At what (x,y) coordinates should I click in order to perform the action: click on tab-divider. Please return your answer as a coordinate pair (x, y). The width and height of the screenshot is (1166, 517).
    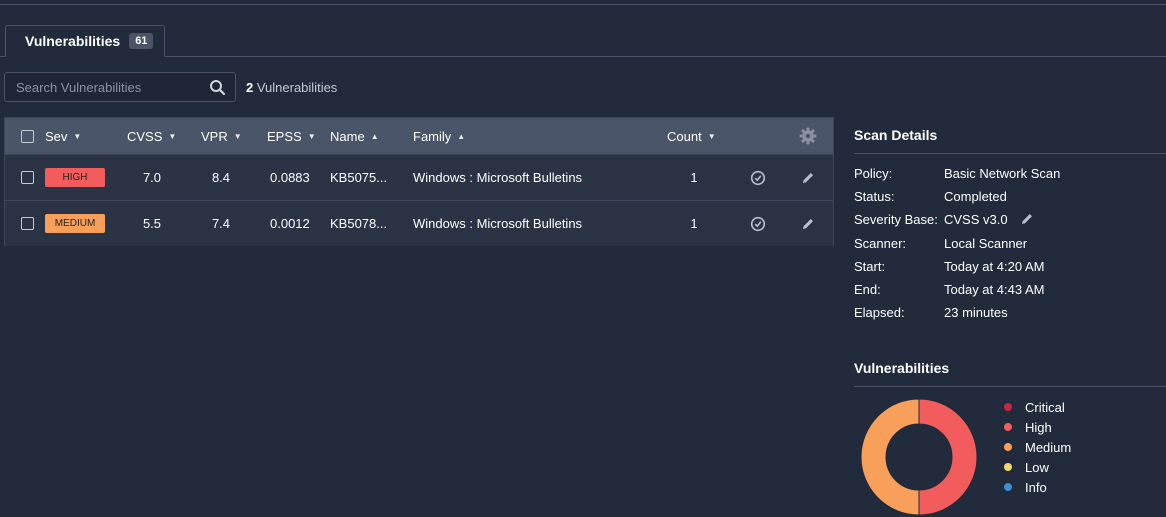
    Looking at the image, I should click on (583, 56).